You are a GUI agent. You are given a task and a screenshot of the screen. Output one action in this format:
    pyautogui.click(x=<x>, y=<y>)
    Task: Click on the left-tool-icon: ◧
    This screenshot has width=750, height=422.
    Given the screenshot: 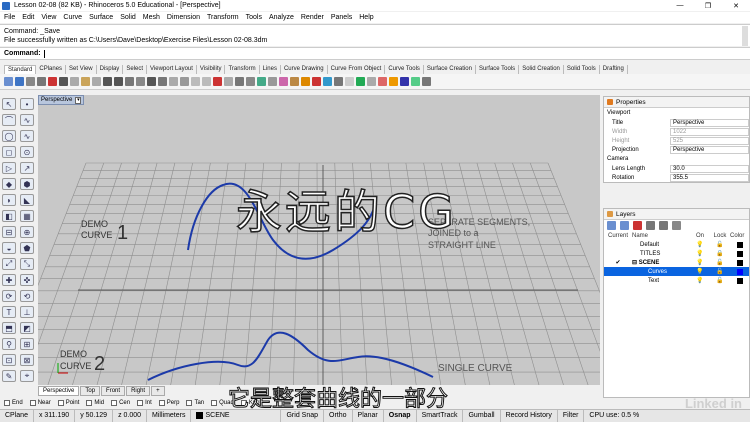 What is the action you would take?
    pyautogui.click(x=9, y=216)
    